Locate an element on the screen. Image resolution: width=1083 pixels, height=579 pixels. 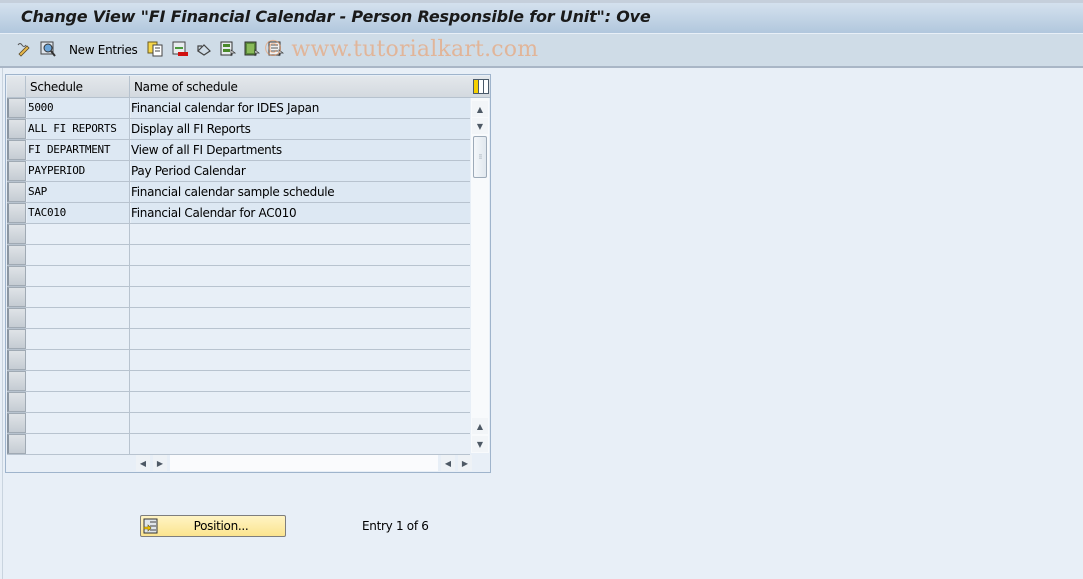
table-header: Schedule Name of schedule is located at coordinates (248, 87).